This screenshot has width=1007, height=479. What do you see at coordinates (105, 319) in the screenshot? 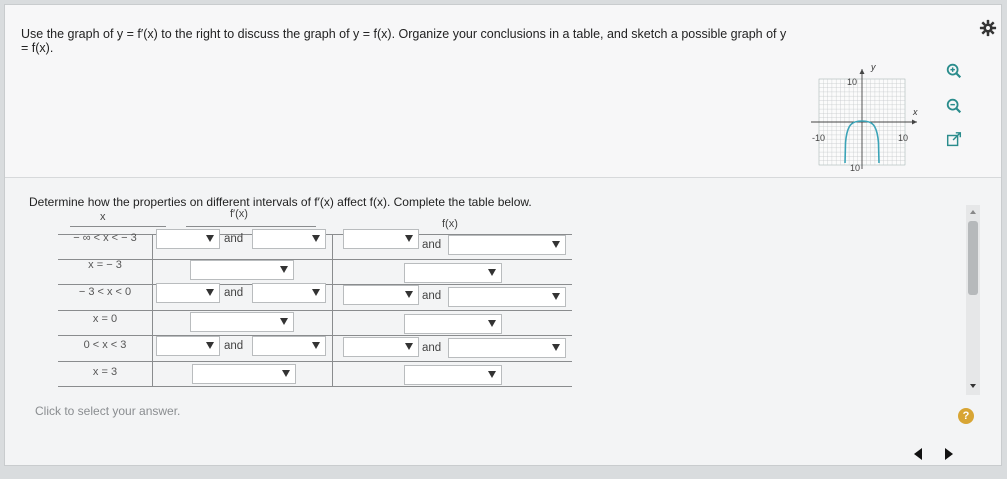
I see `row-label: x = 0` at bounding box center [105, 319].